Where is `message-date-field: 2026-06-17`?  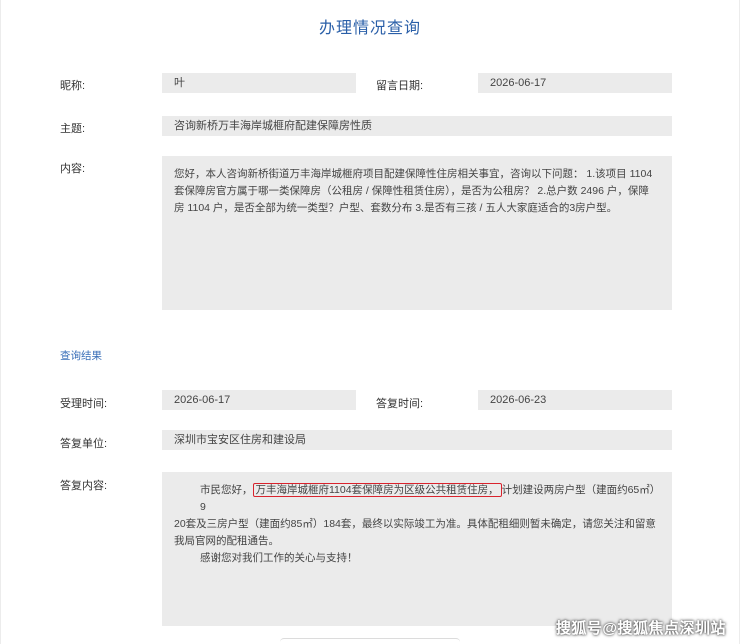 message-date-field: 2026-06-17 is located at coordinates (575, 83).